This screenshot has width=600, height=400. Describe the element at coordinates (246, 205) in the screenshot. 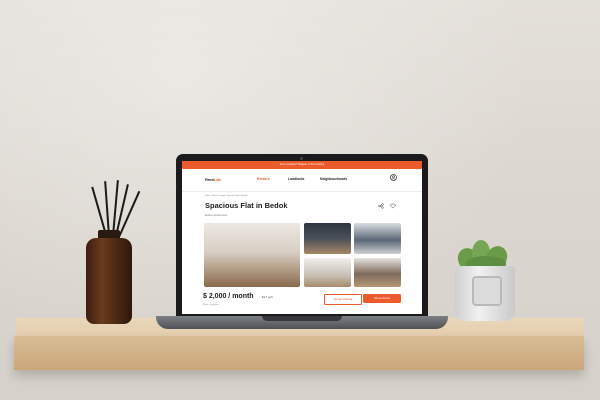

I see `listing-title: Spacious Flat in Bedok` at that location.